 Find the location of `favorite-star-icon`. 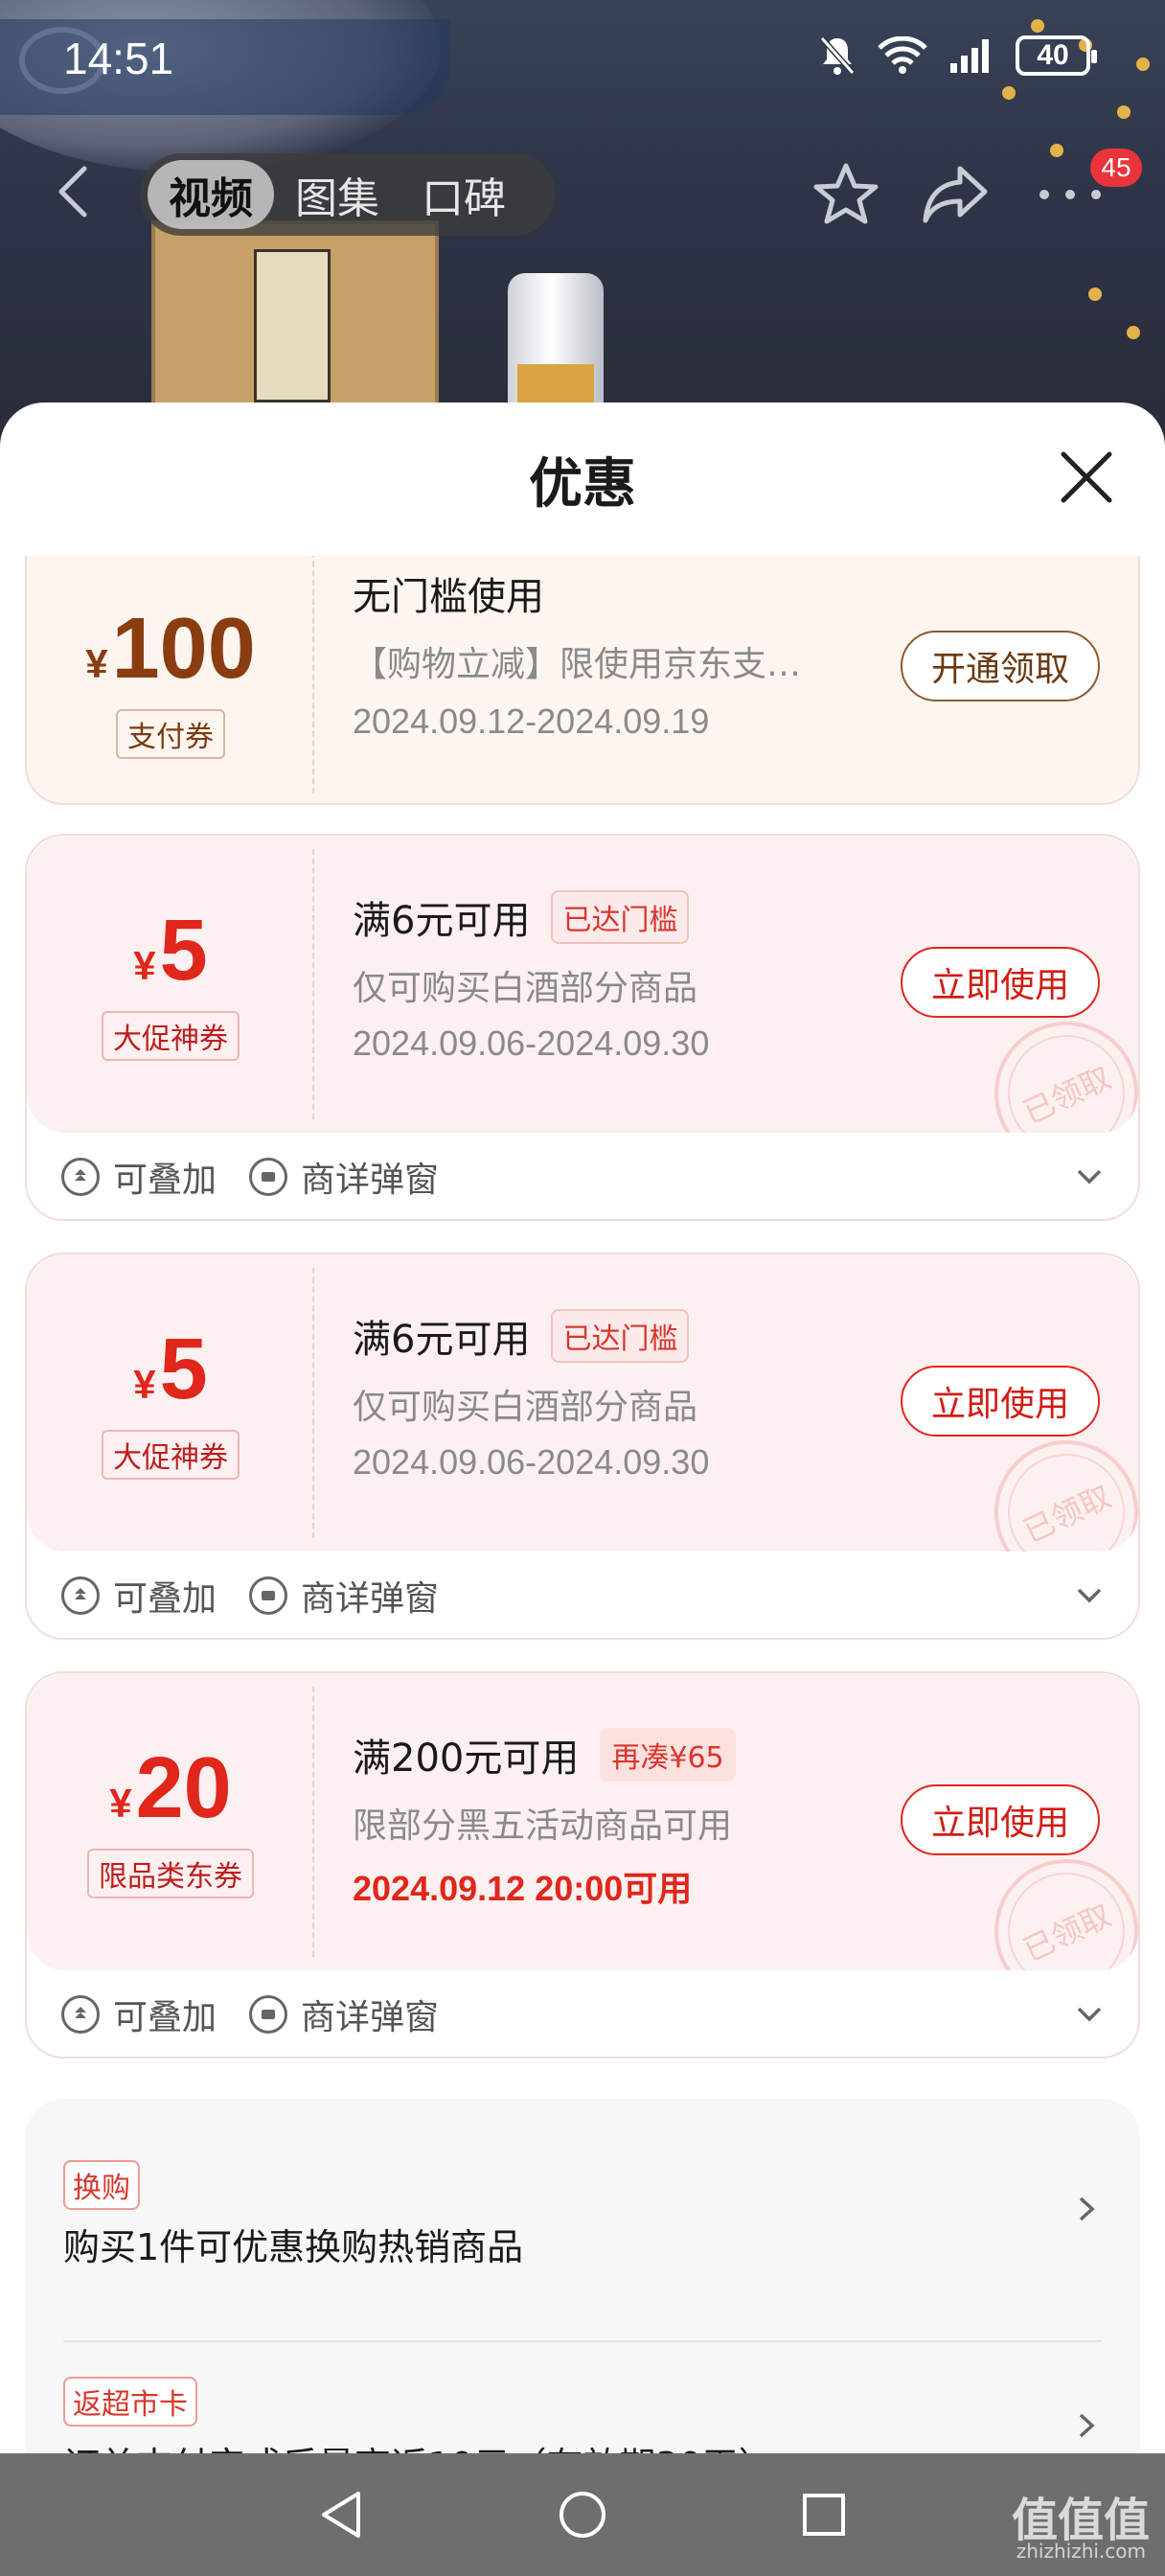

favorite-star-icon is located at coordinates (845, 194).